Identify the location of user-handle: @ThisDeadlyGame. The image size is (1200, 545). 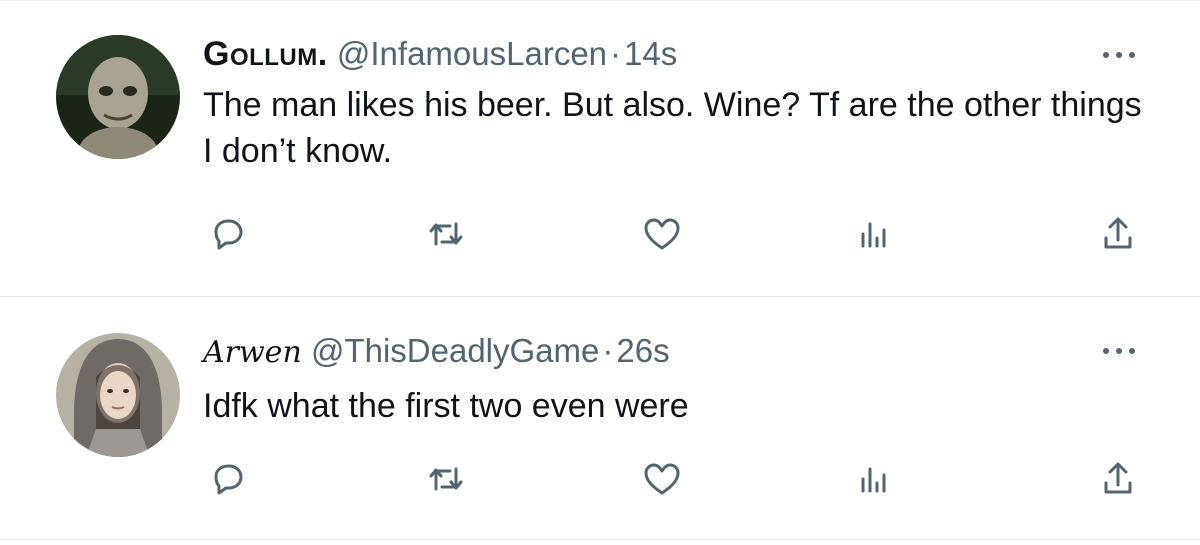
(455, 350).